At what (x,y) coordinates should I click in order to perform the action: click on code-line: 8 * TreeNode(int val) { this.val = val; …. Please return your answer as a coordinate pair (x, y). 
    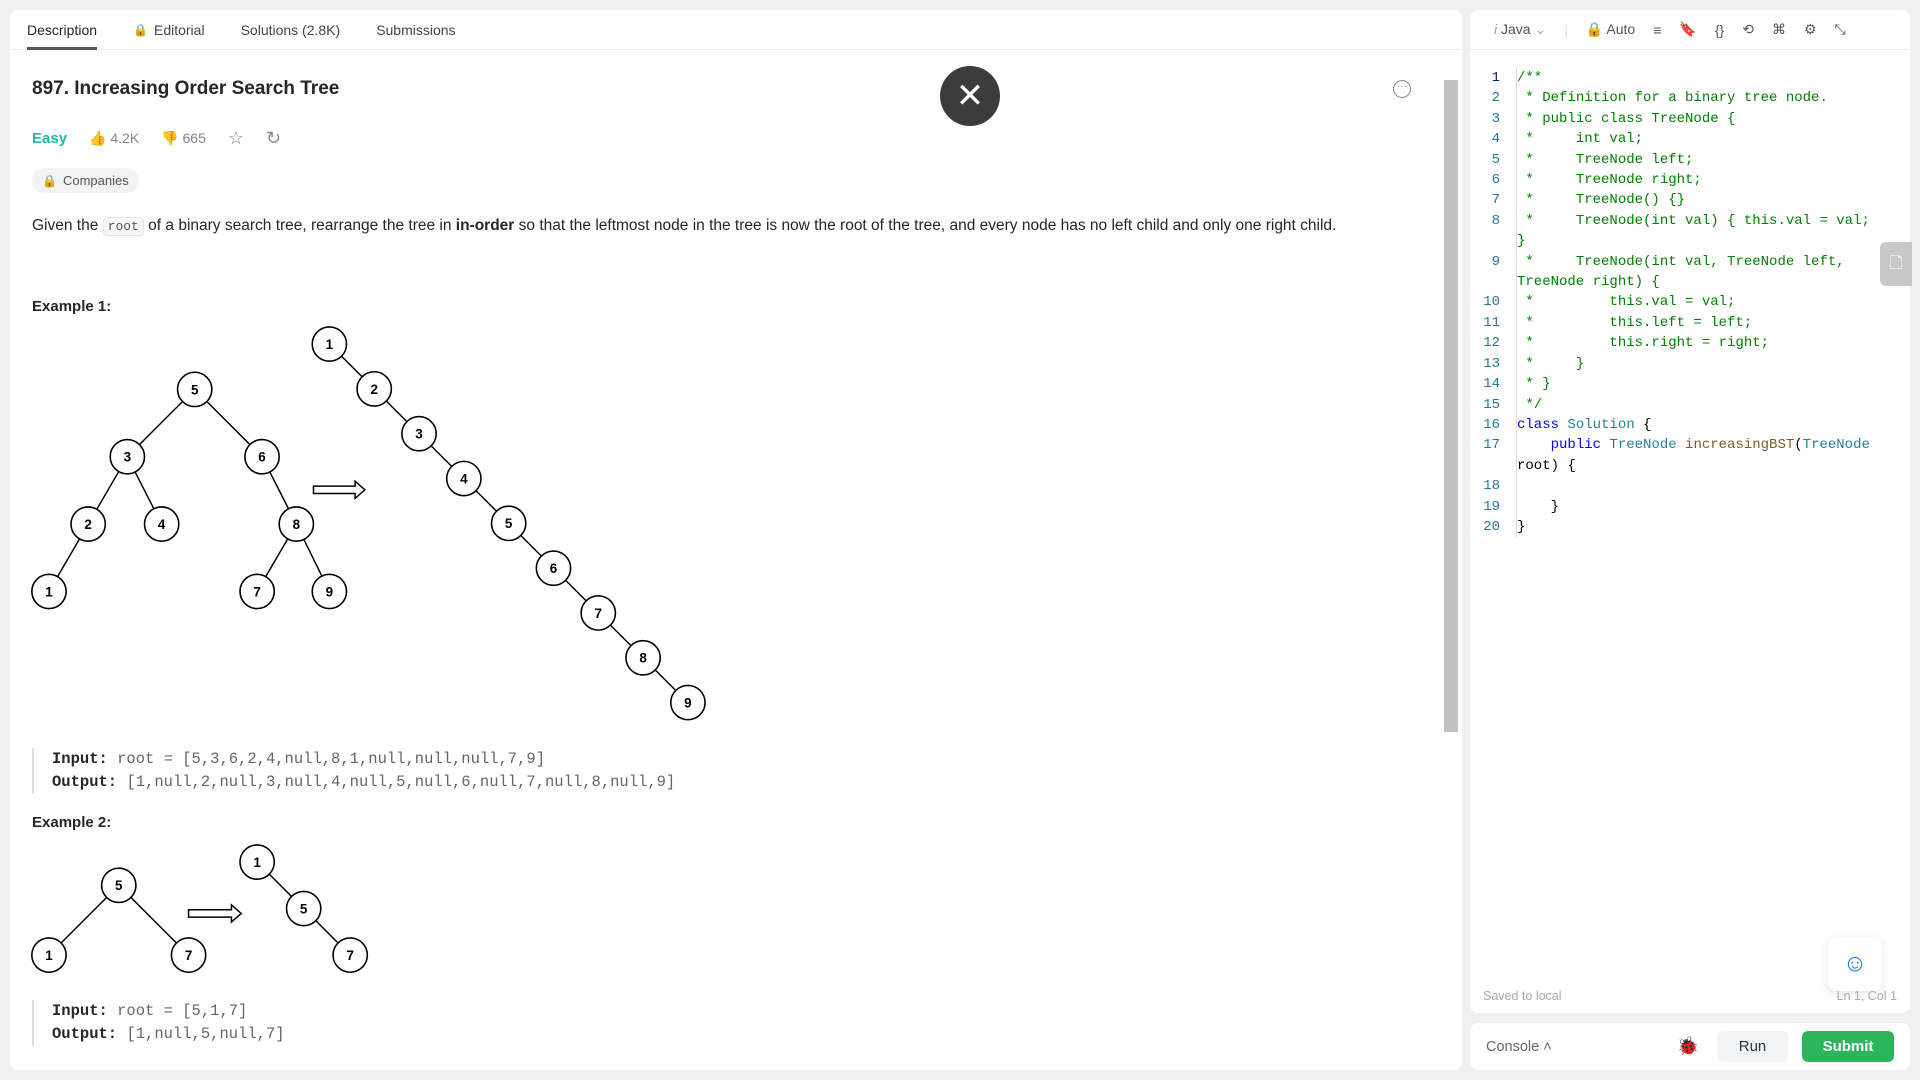
    Looking at the image, I should click on (1690, 231).